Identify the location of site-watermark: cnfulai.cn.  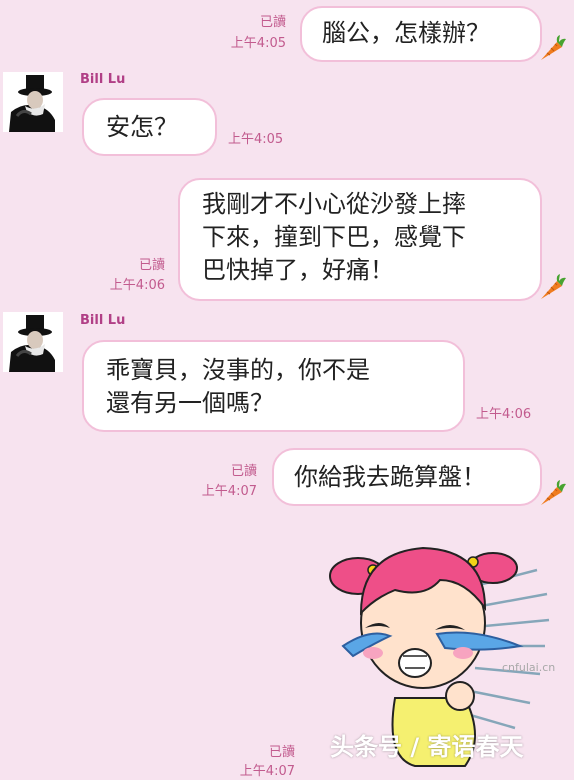
(529, 667).